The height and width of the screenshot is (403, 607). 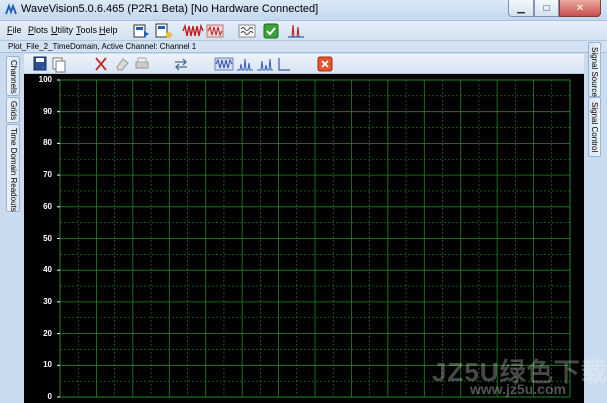 I want to click on y-tick-label: 60, so click(x=47, y=206).